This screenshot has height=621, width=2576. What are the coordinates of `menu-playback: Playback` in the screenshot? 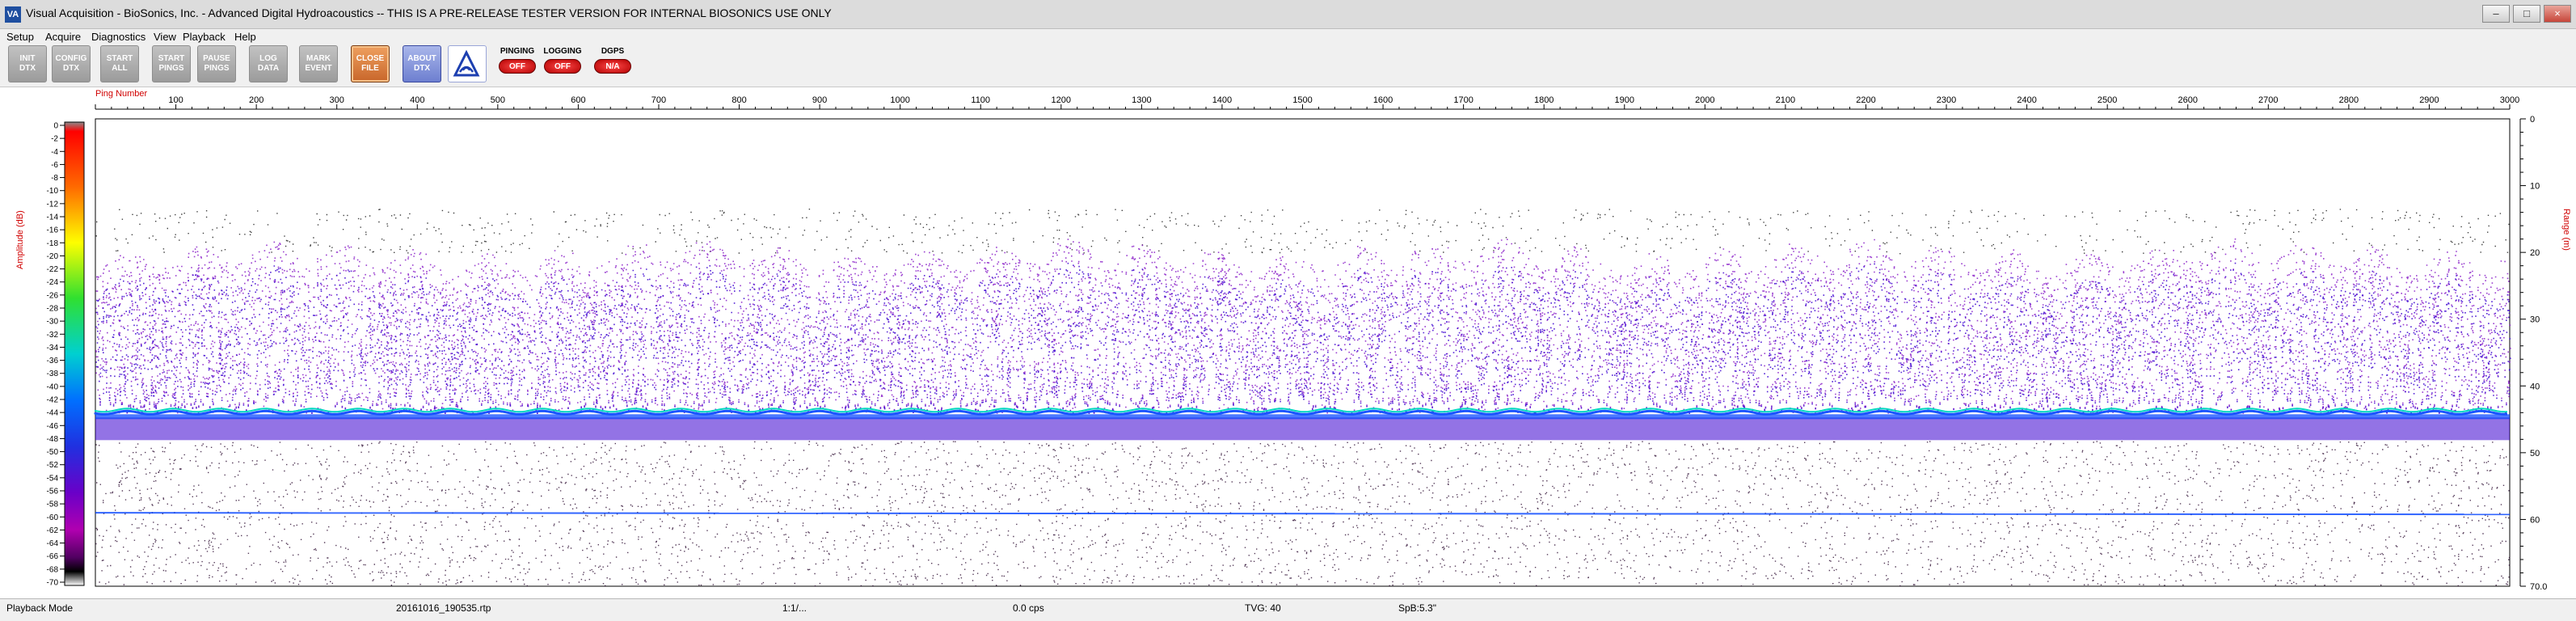 It's located at (204, 37).